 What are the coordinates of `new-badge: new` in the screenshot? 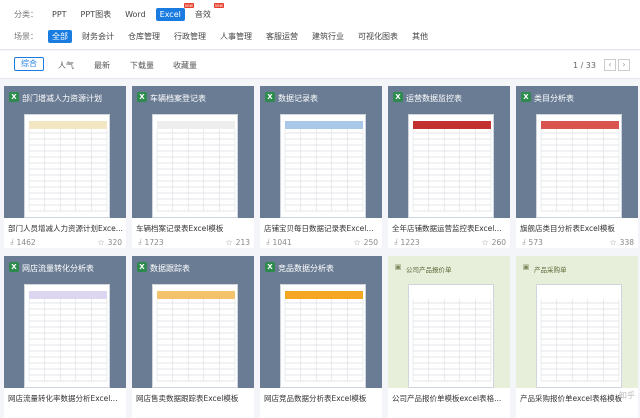 It's located at (219, 5).